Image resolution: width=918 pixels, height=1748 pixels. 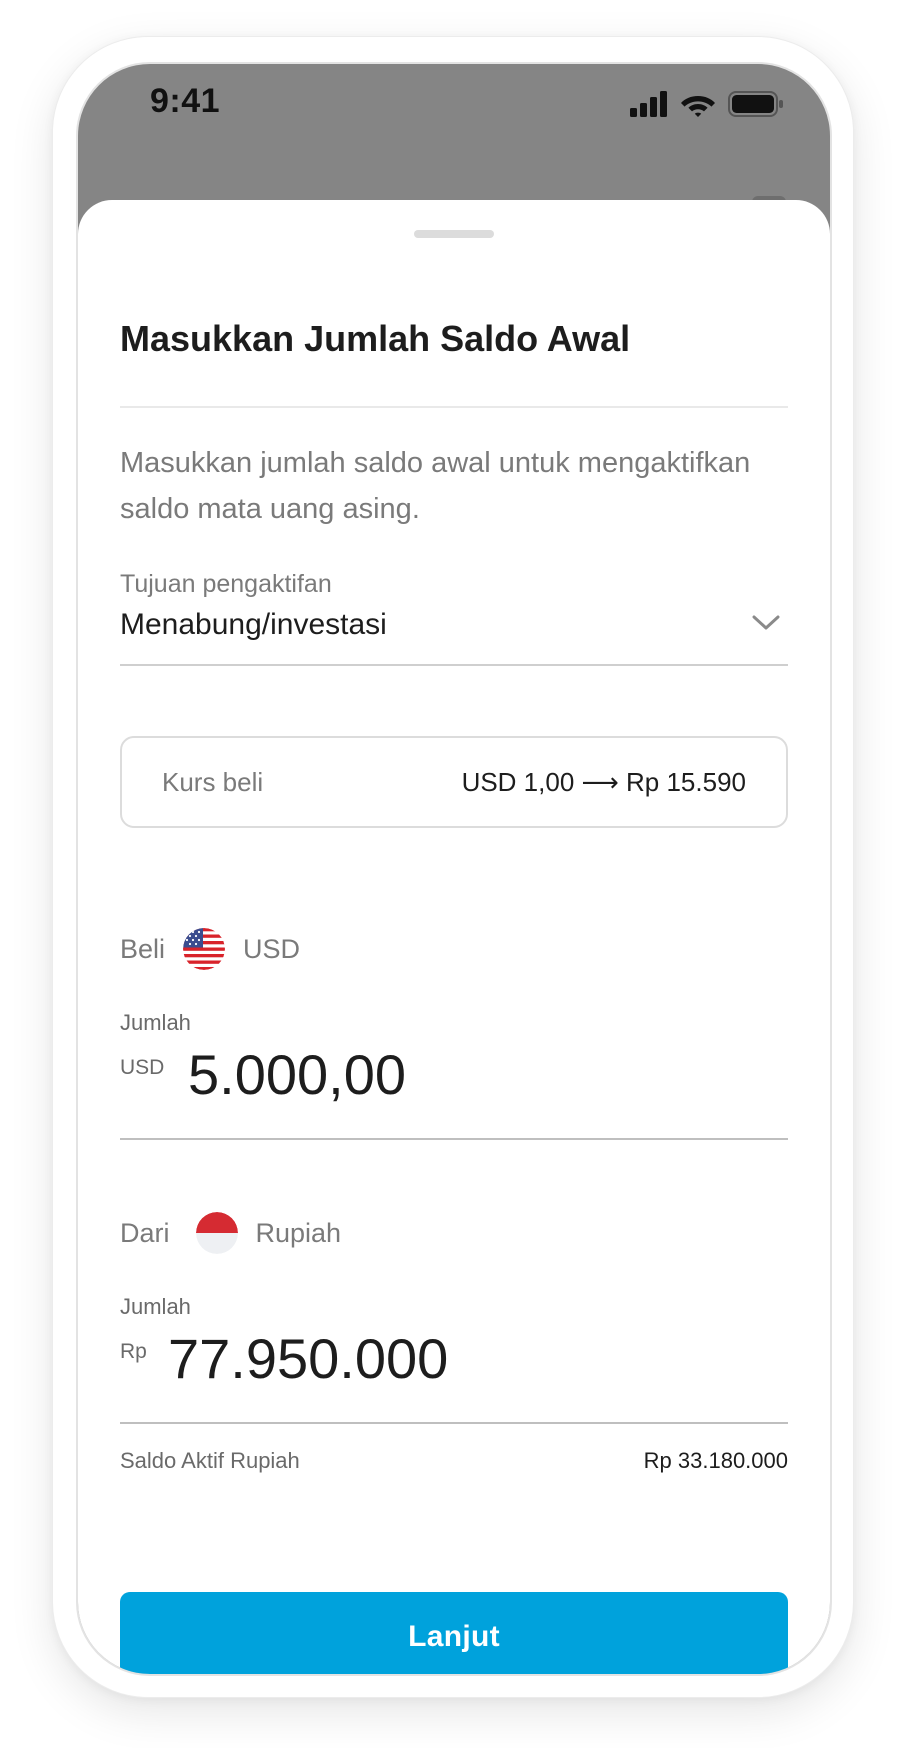 I want to click on id-flag-icon, so click(x=216, y=1233).